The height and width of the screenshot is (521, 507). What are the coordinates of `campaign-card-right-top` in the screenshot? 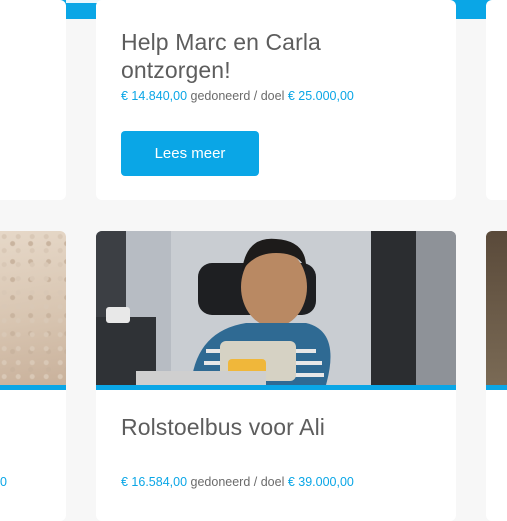 It's located at (496, 100).